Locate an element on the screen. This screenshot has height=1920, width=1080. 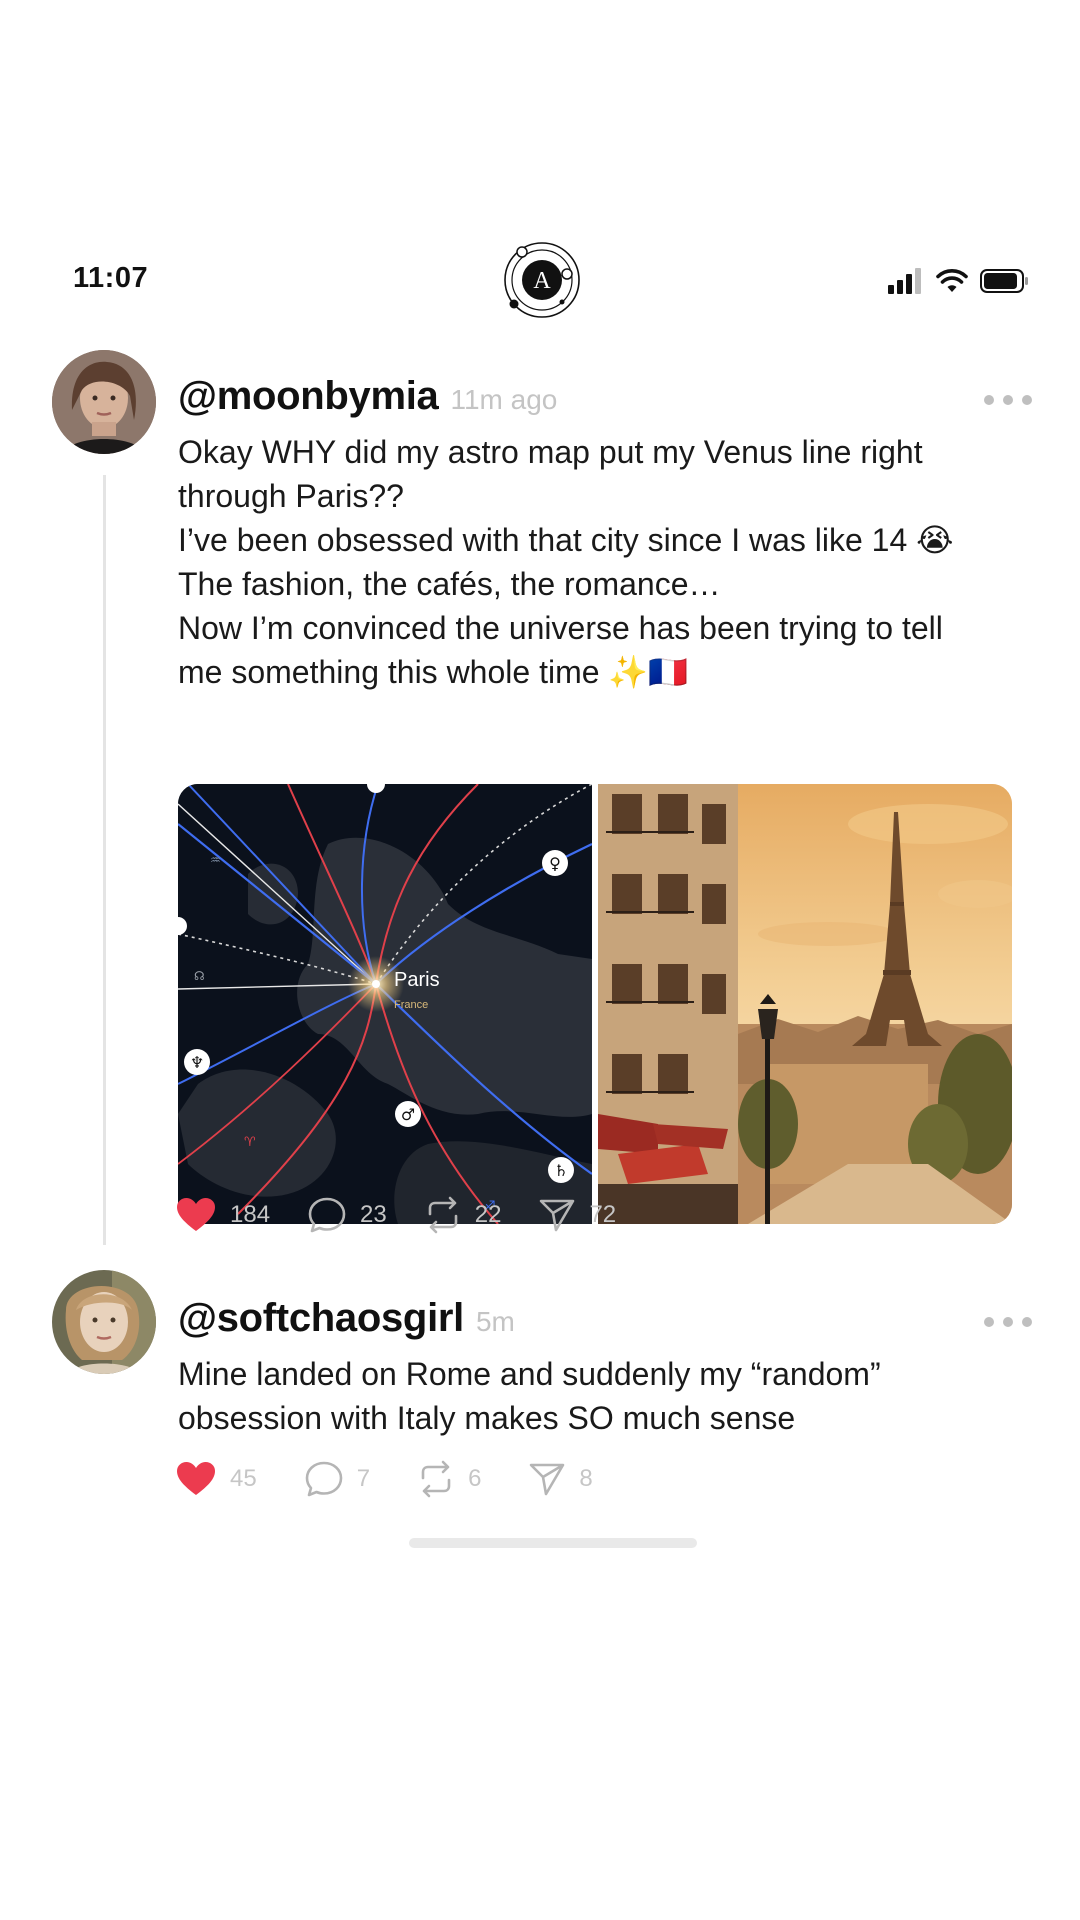
share-button: 72 is located at coordinates (577, 1215).